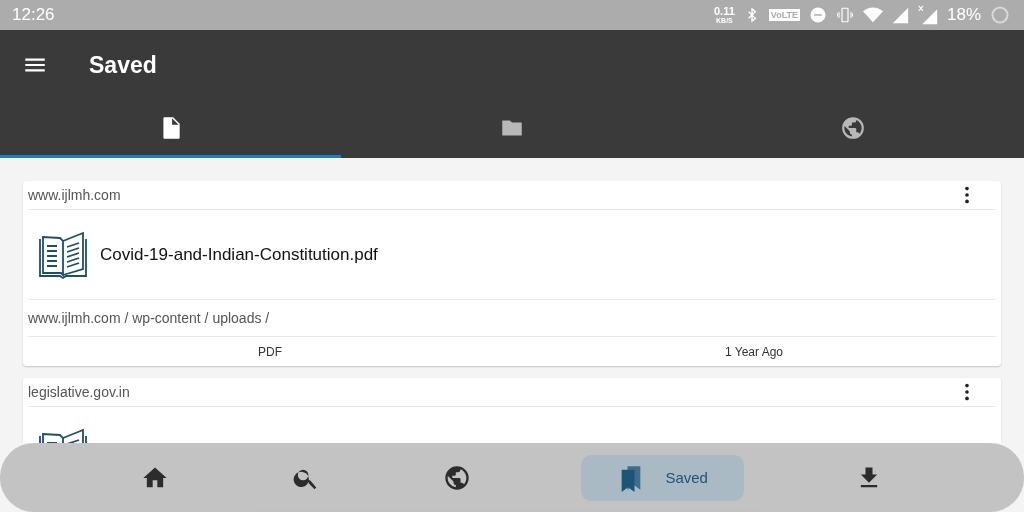  I want to click on battery-percent: 18%, so click(963, 15).